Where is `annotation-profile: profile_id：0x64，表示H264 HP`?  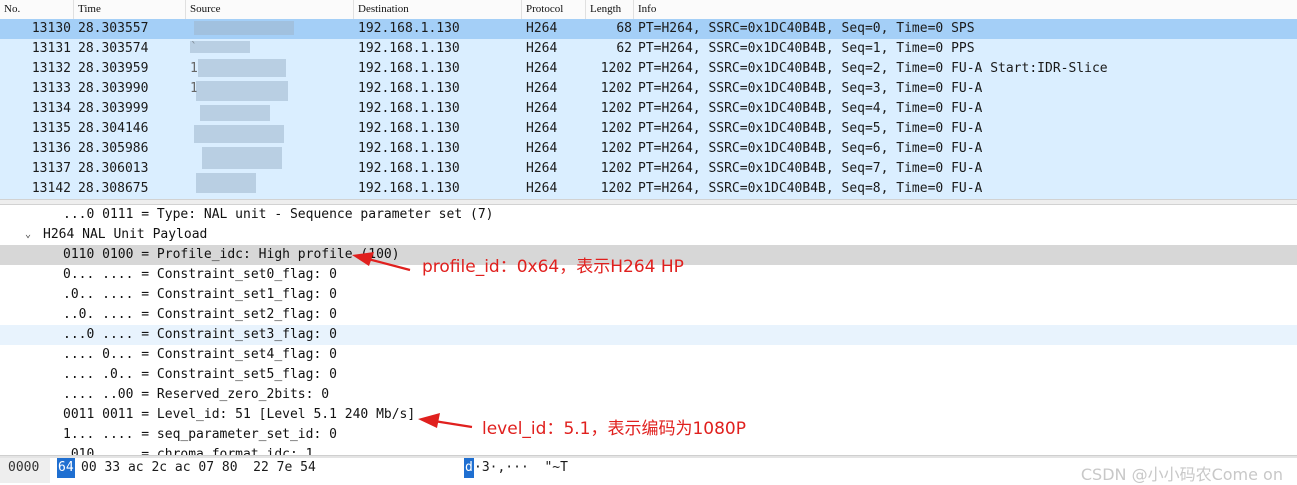 annotation-profile: profile_id：0x64，表示H264 HP is located at coordinates (553, 267).